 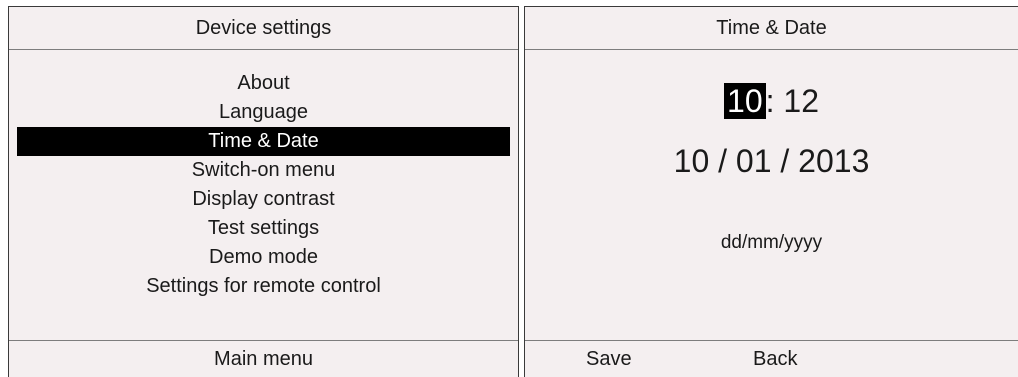 What do you see at coordinates (263, 112) in the screenshot?
I see `menu-item-language: Language` at bounding box center [263, 112].